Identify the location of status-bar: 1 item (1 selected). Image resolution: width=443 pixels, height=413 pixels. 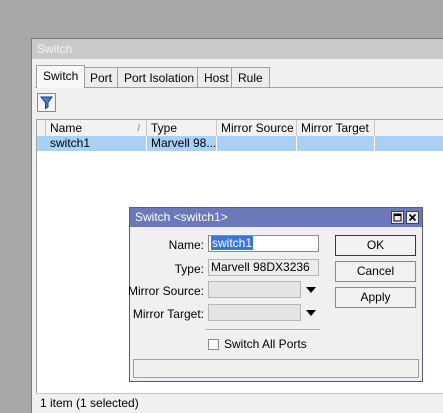
(239, 403).